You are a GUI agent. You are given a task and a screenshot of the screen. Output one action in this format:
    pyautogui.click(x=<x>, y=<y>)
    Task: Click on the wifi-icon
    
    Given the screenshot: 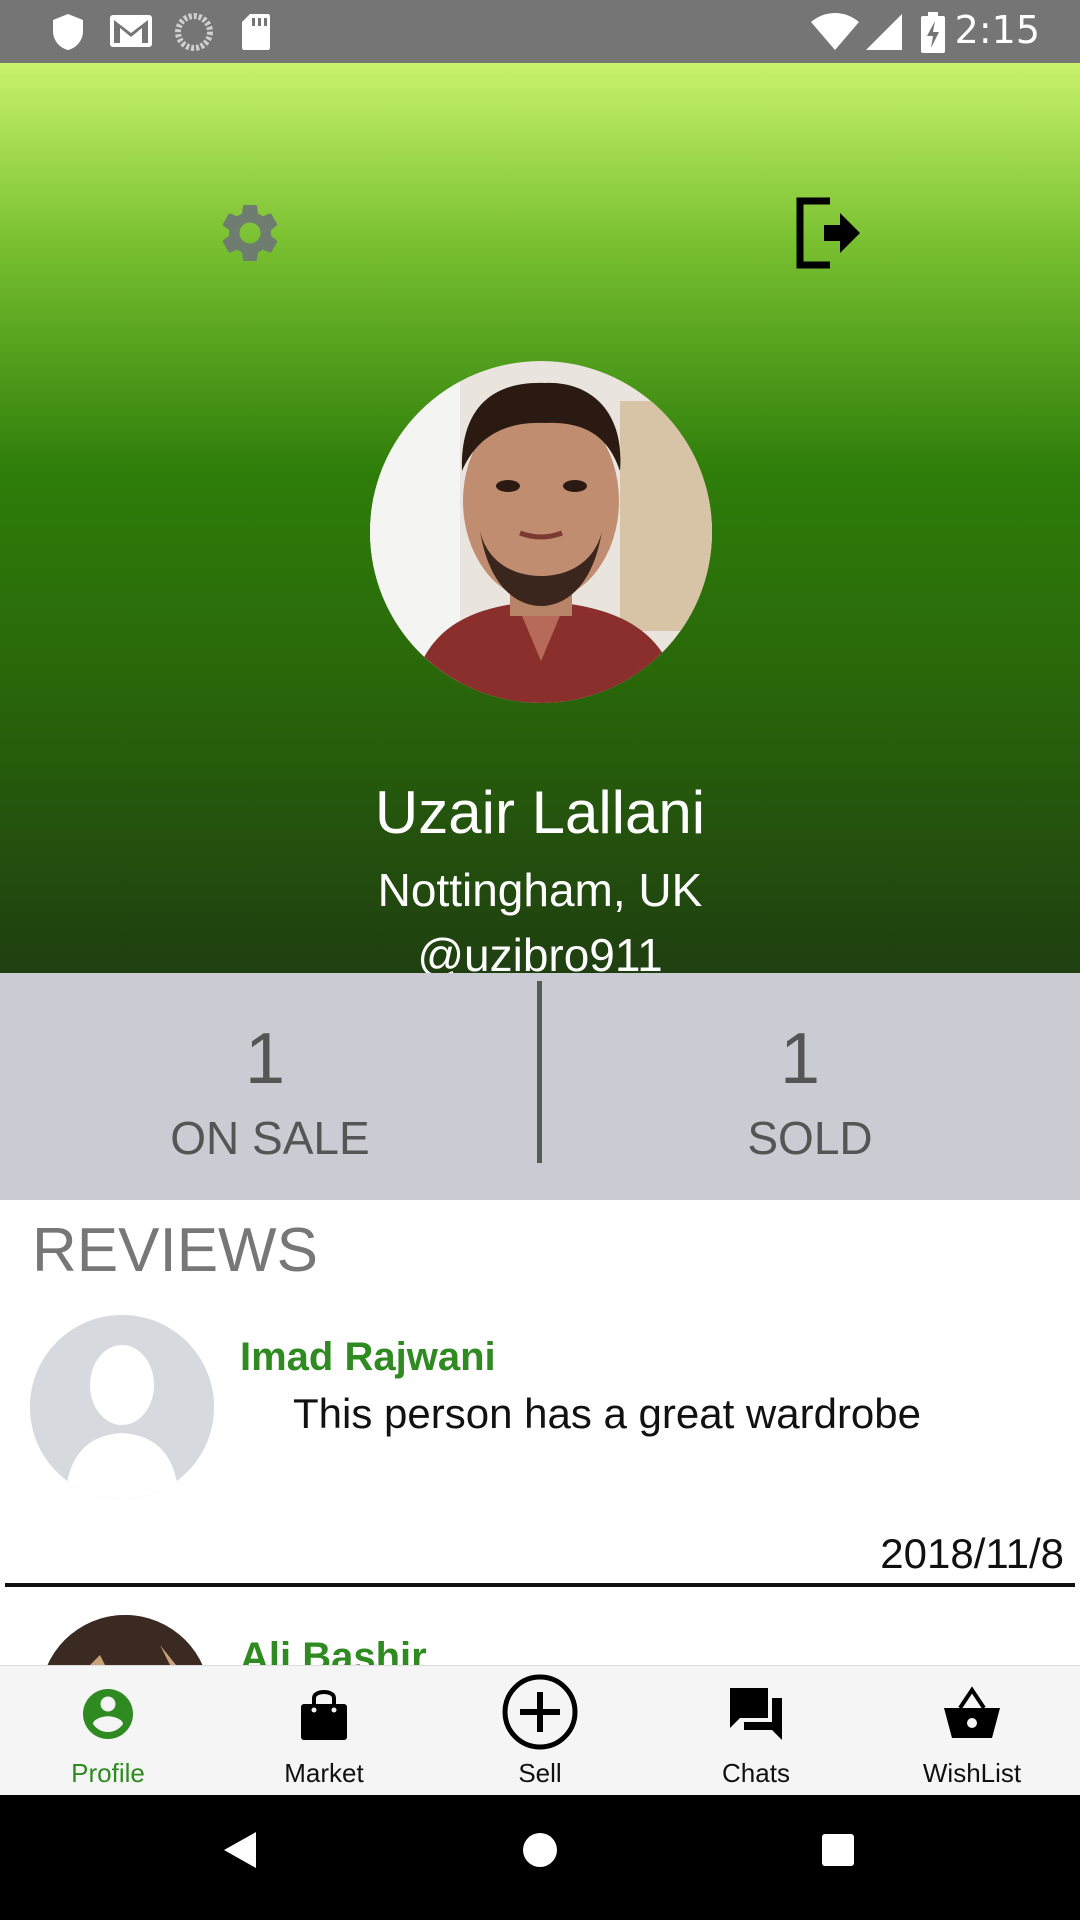 What is the action you would take?
    pyautogui.click(x=835, y=34)
    